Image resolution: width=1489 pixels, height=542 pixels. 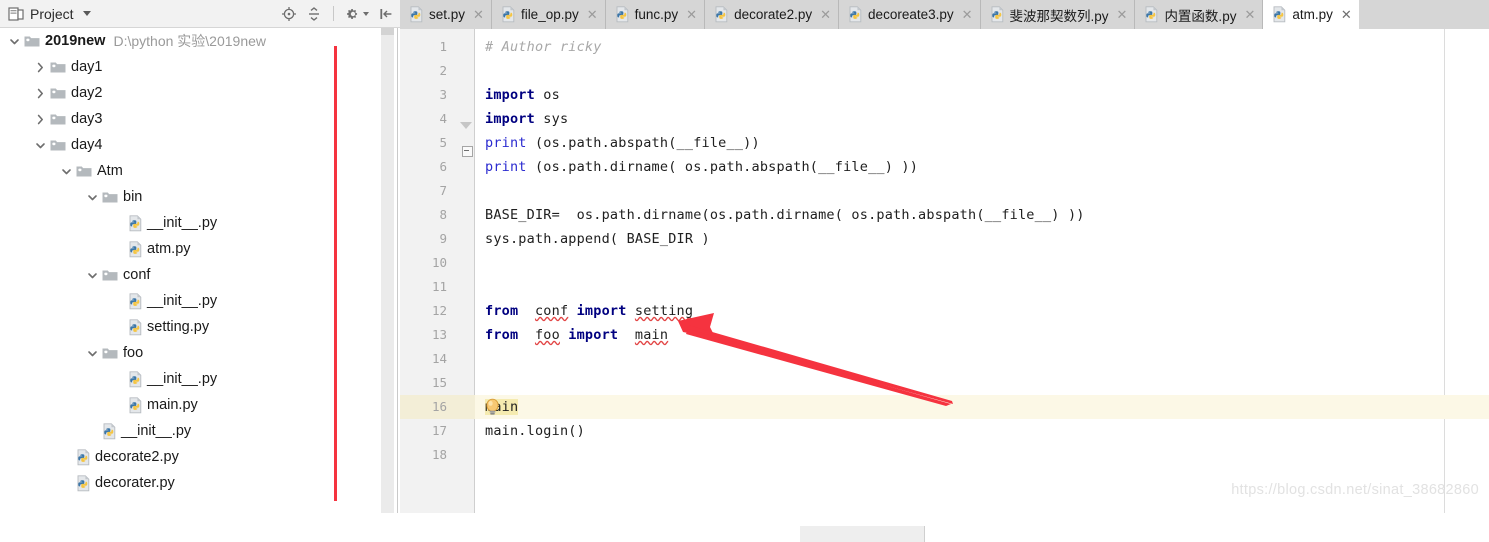 What do you see at coordinates (439, 382) in the screenshot?
I see `line-number: 15` at bounding box center [439, 382].